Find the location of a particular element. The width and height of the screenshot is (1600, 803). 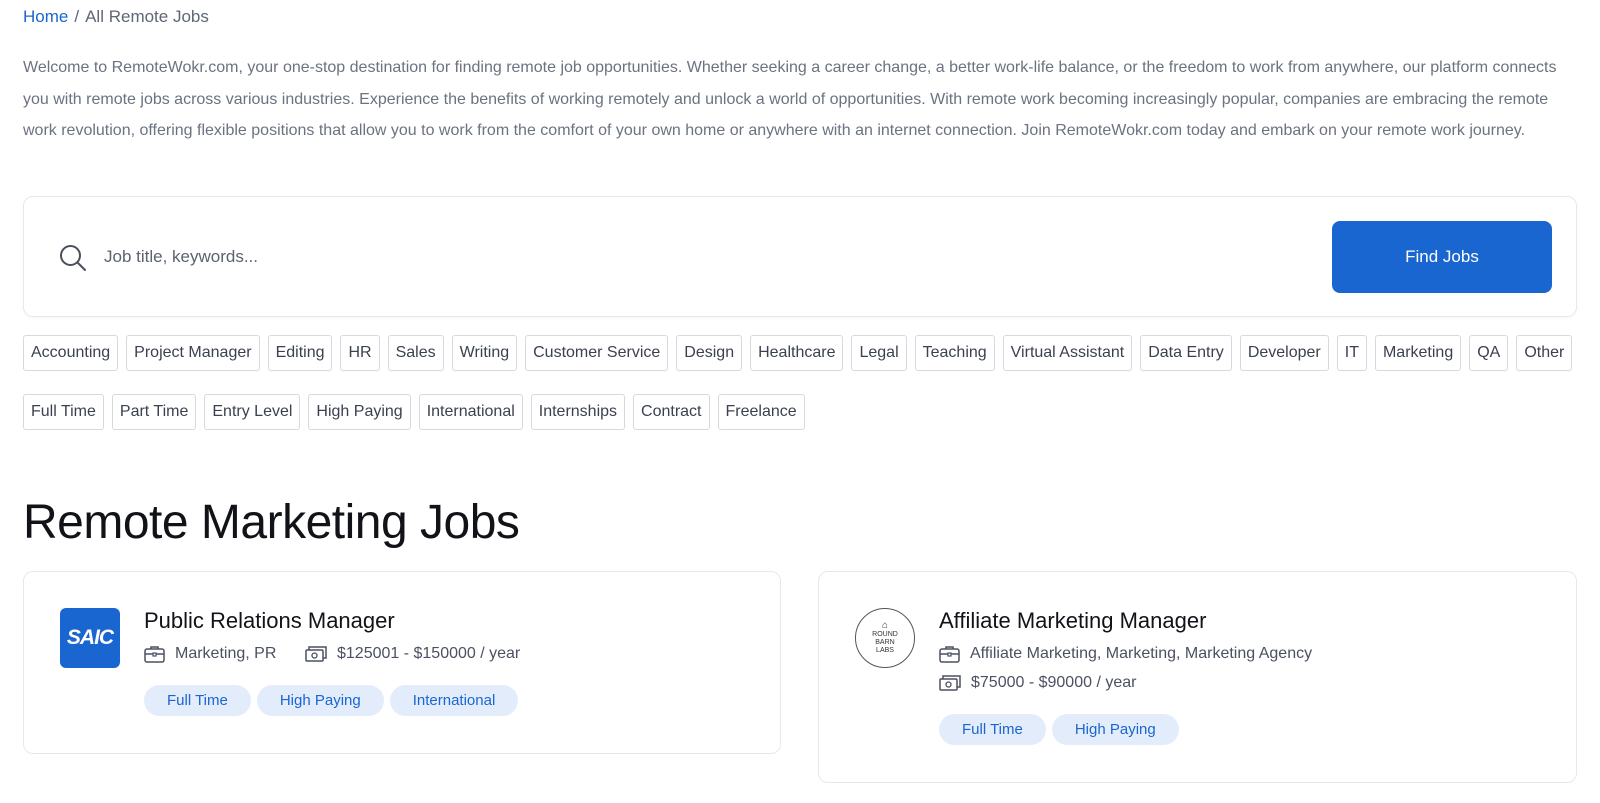

job-tag-international: International is located at coordinates (454, 700).